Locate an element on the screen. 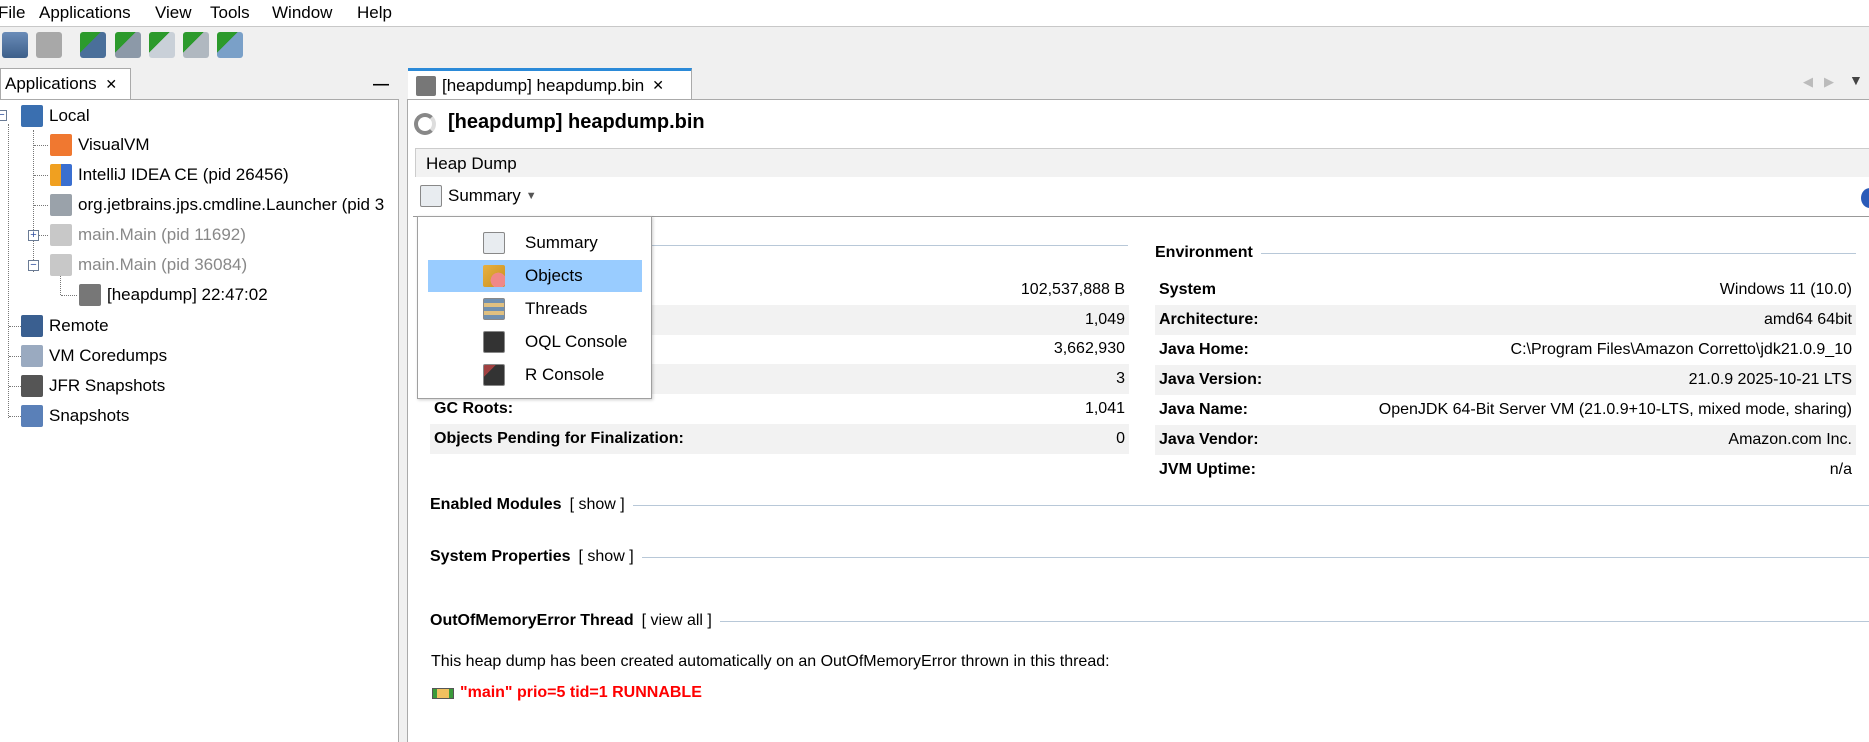 The height and width of the screenshot is (742, 1869). jfr-icon is located at coordinates (32, 386).